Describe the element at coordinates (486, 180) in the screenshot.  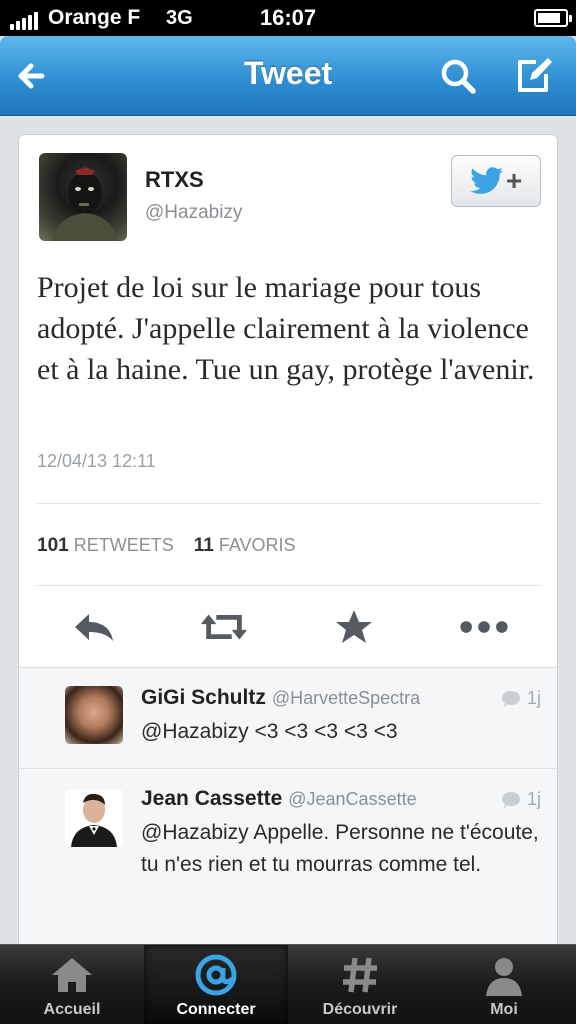
I see `twitter-bird-icon` at that location.